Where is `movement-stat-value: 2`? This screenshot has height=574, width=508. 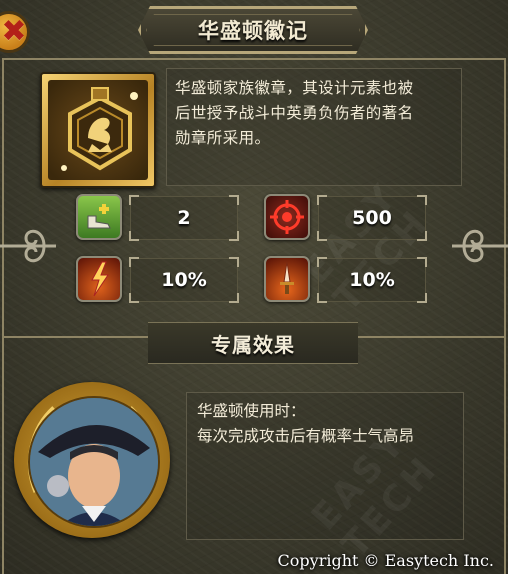
movement-stat-value: 2 is located at coordinates (184, 218).